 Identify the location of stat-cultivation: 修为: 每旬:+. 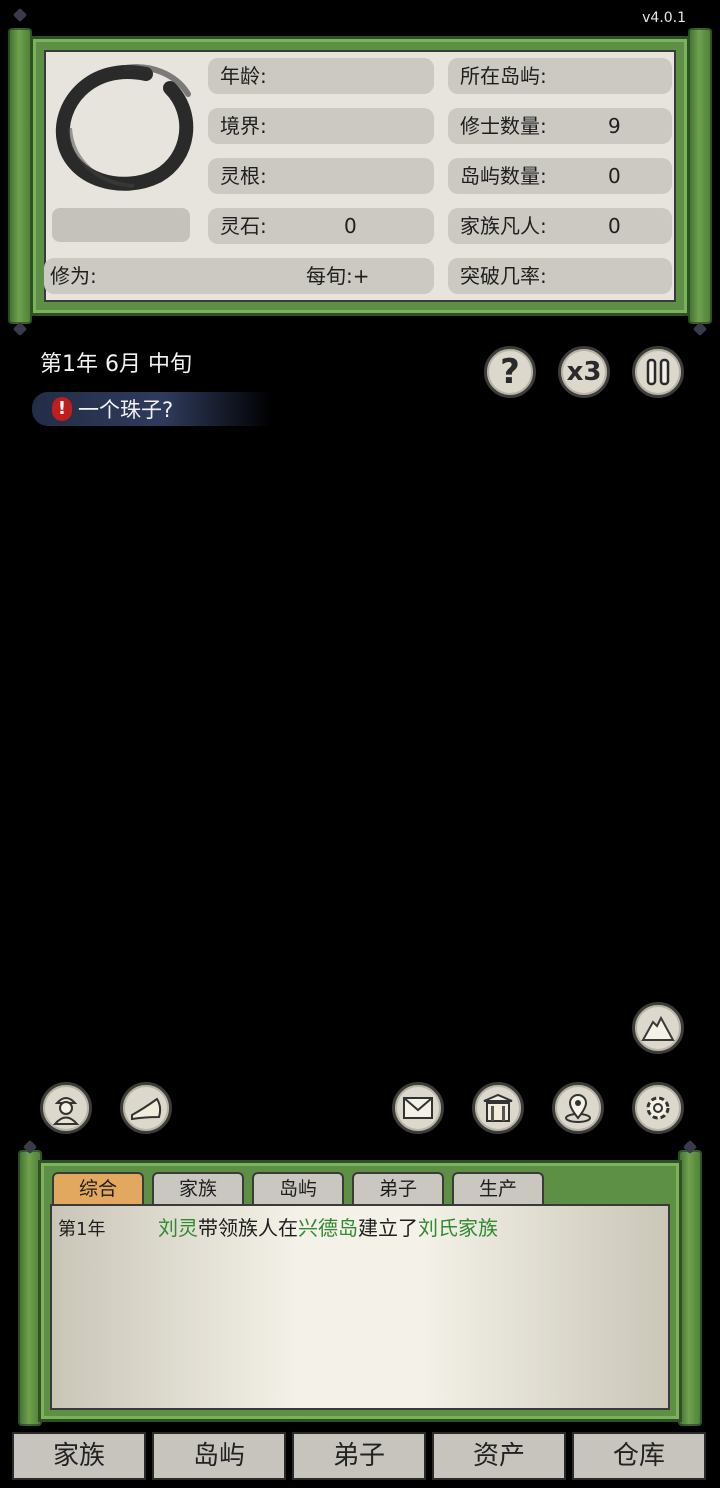
(239, 276).